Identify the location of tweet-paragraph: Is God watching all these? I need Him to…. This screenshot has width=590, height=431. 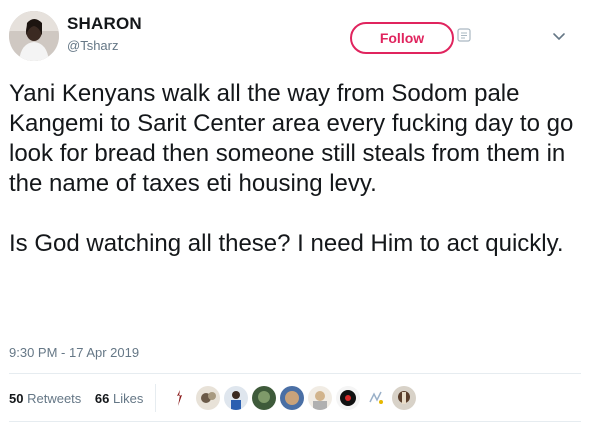
(286, 243).